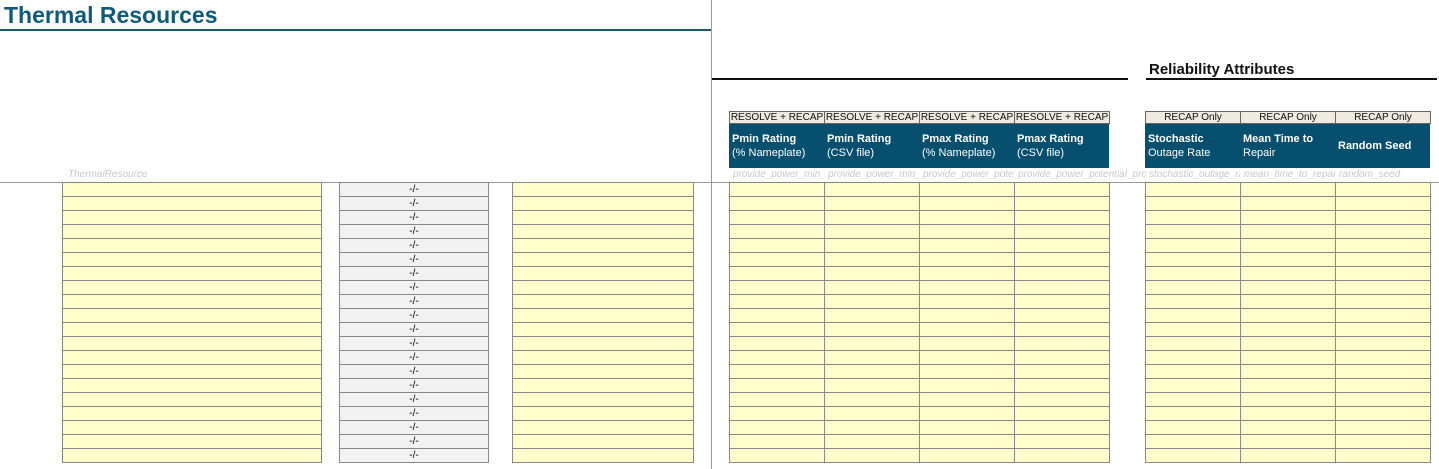  I want to click on operational_columns-header: Pmin Rating (CSV file), so click(871, 146).